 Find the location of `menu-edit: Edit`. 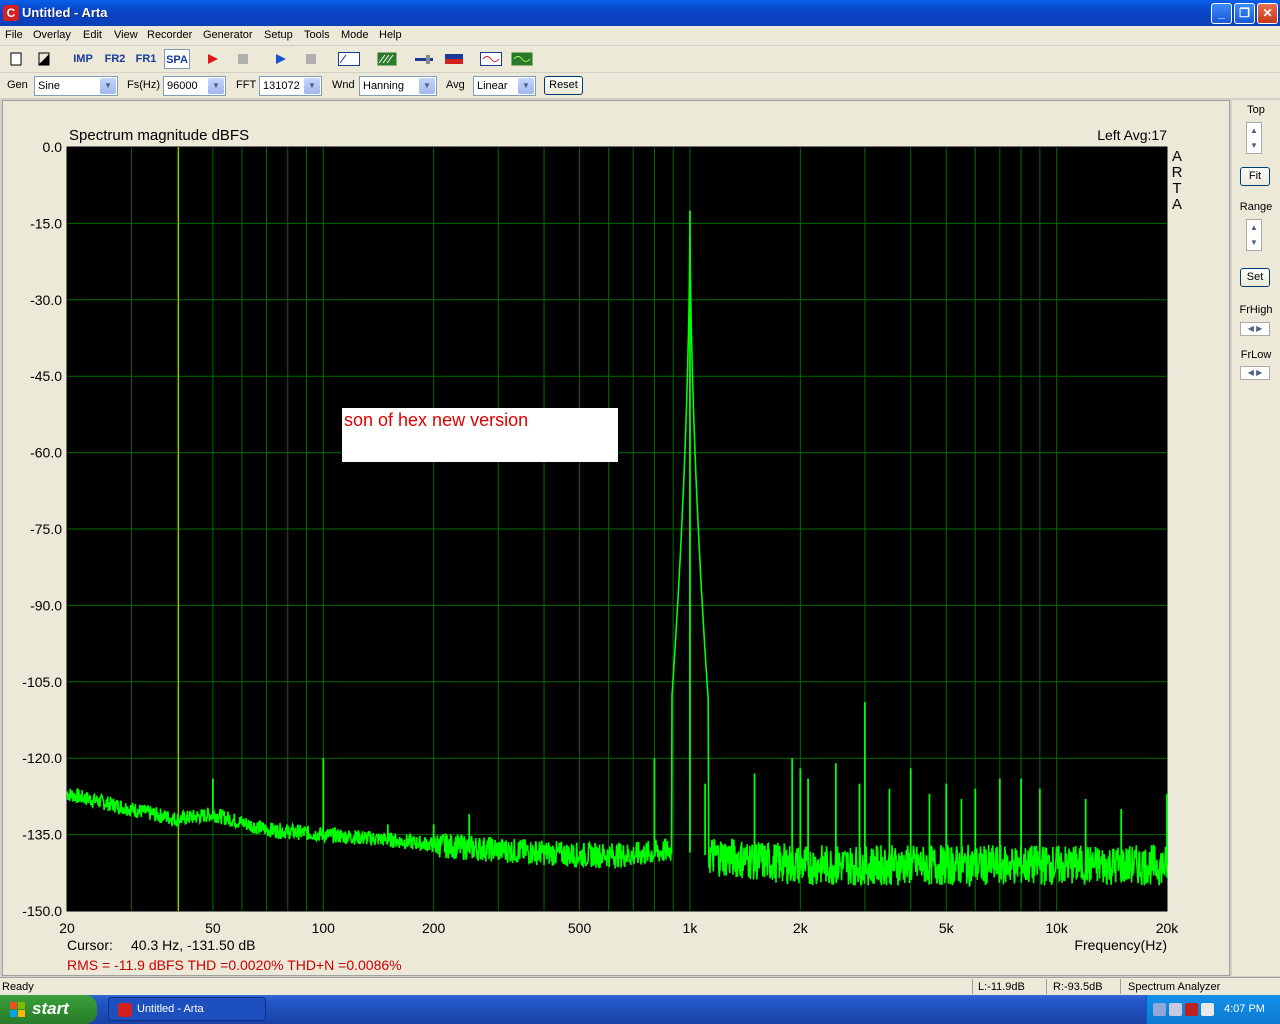

menu-edit: Edit is located at coordinates (92, 35).